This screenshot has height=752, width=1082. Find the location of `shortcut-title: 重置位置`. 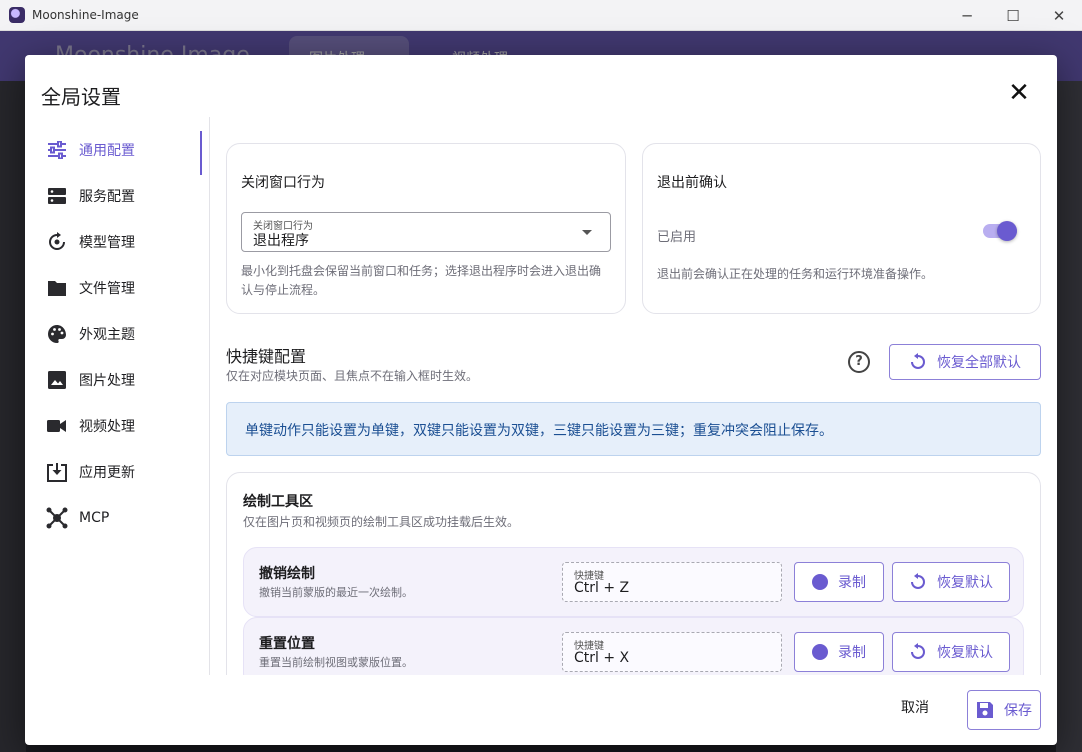

shortcut-title: 重置位置 is located at coordinates (287, 644).